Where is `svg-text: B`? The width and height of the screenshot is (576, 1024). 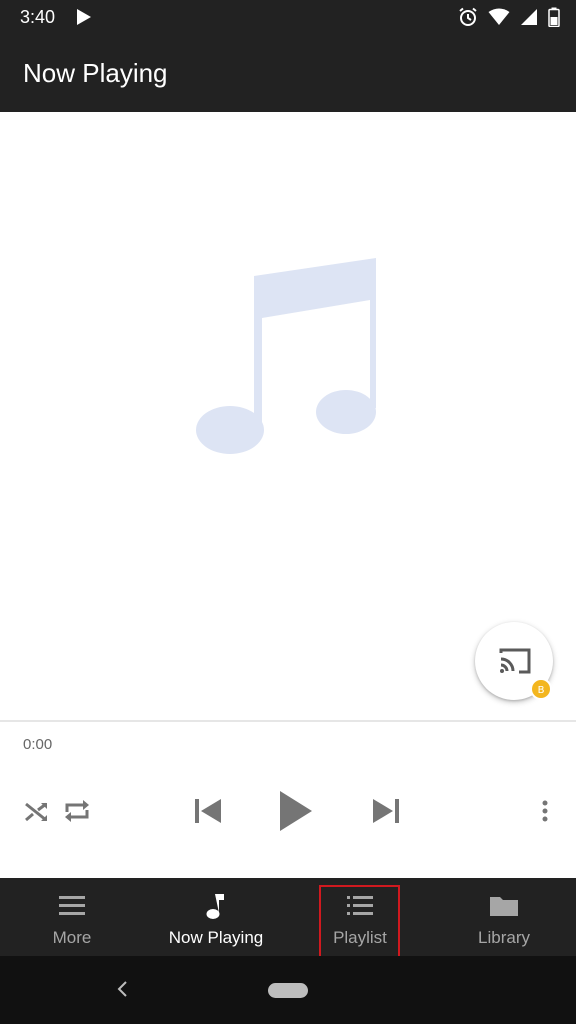
svg-text: B is located at coordinates (541, 690).